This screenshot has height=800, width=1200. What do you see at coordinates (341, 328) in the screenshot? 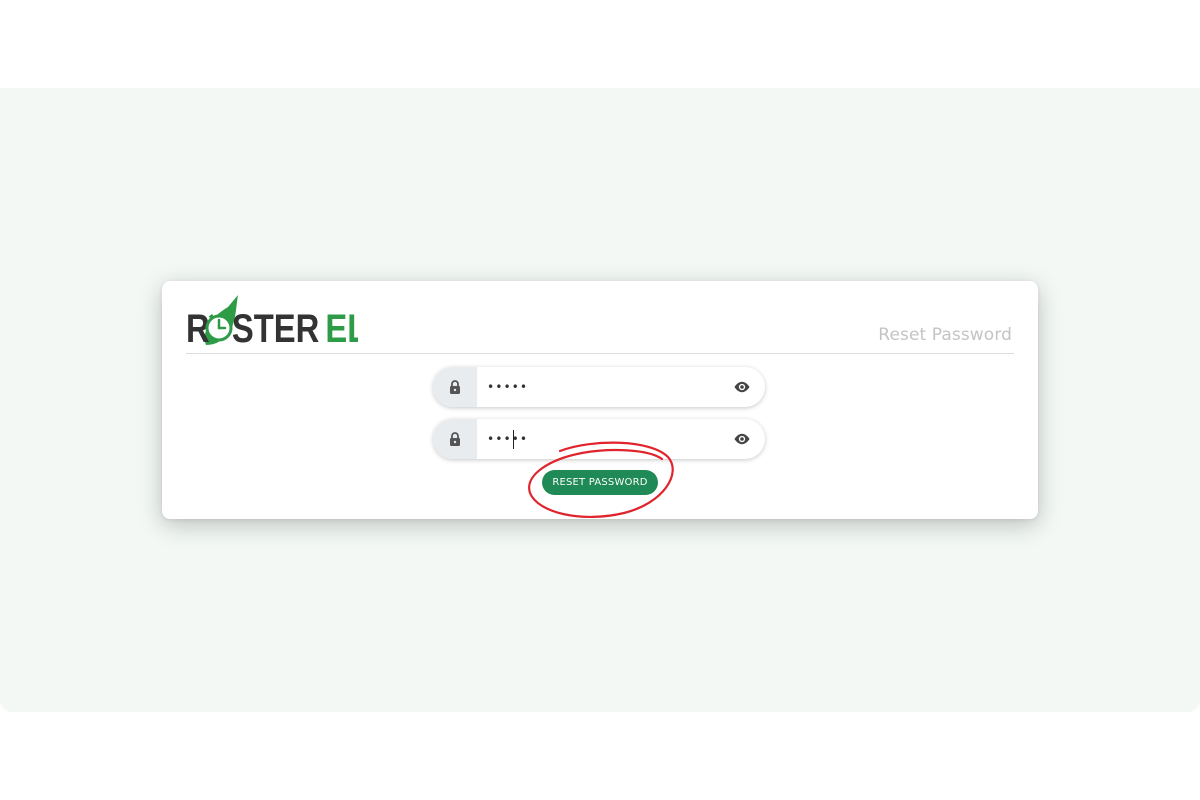
I see `logo-letters-elf: ELF` at bounding box center [341, 328].